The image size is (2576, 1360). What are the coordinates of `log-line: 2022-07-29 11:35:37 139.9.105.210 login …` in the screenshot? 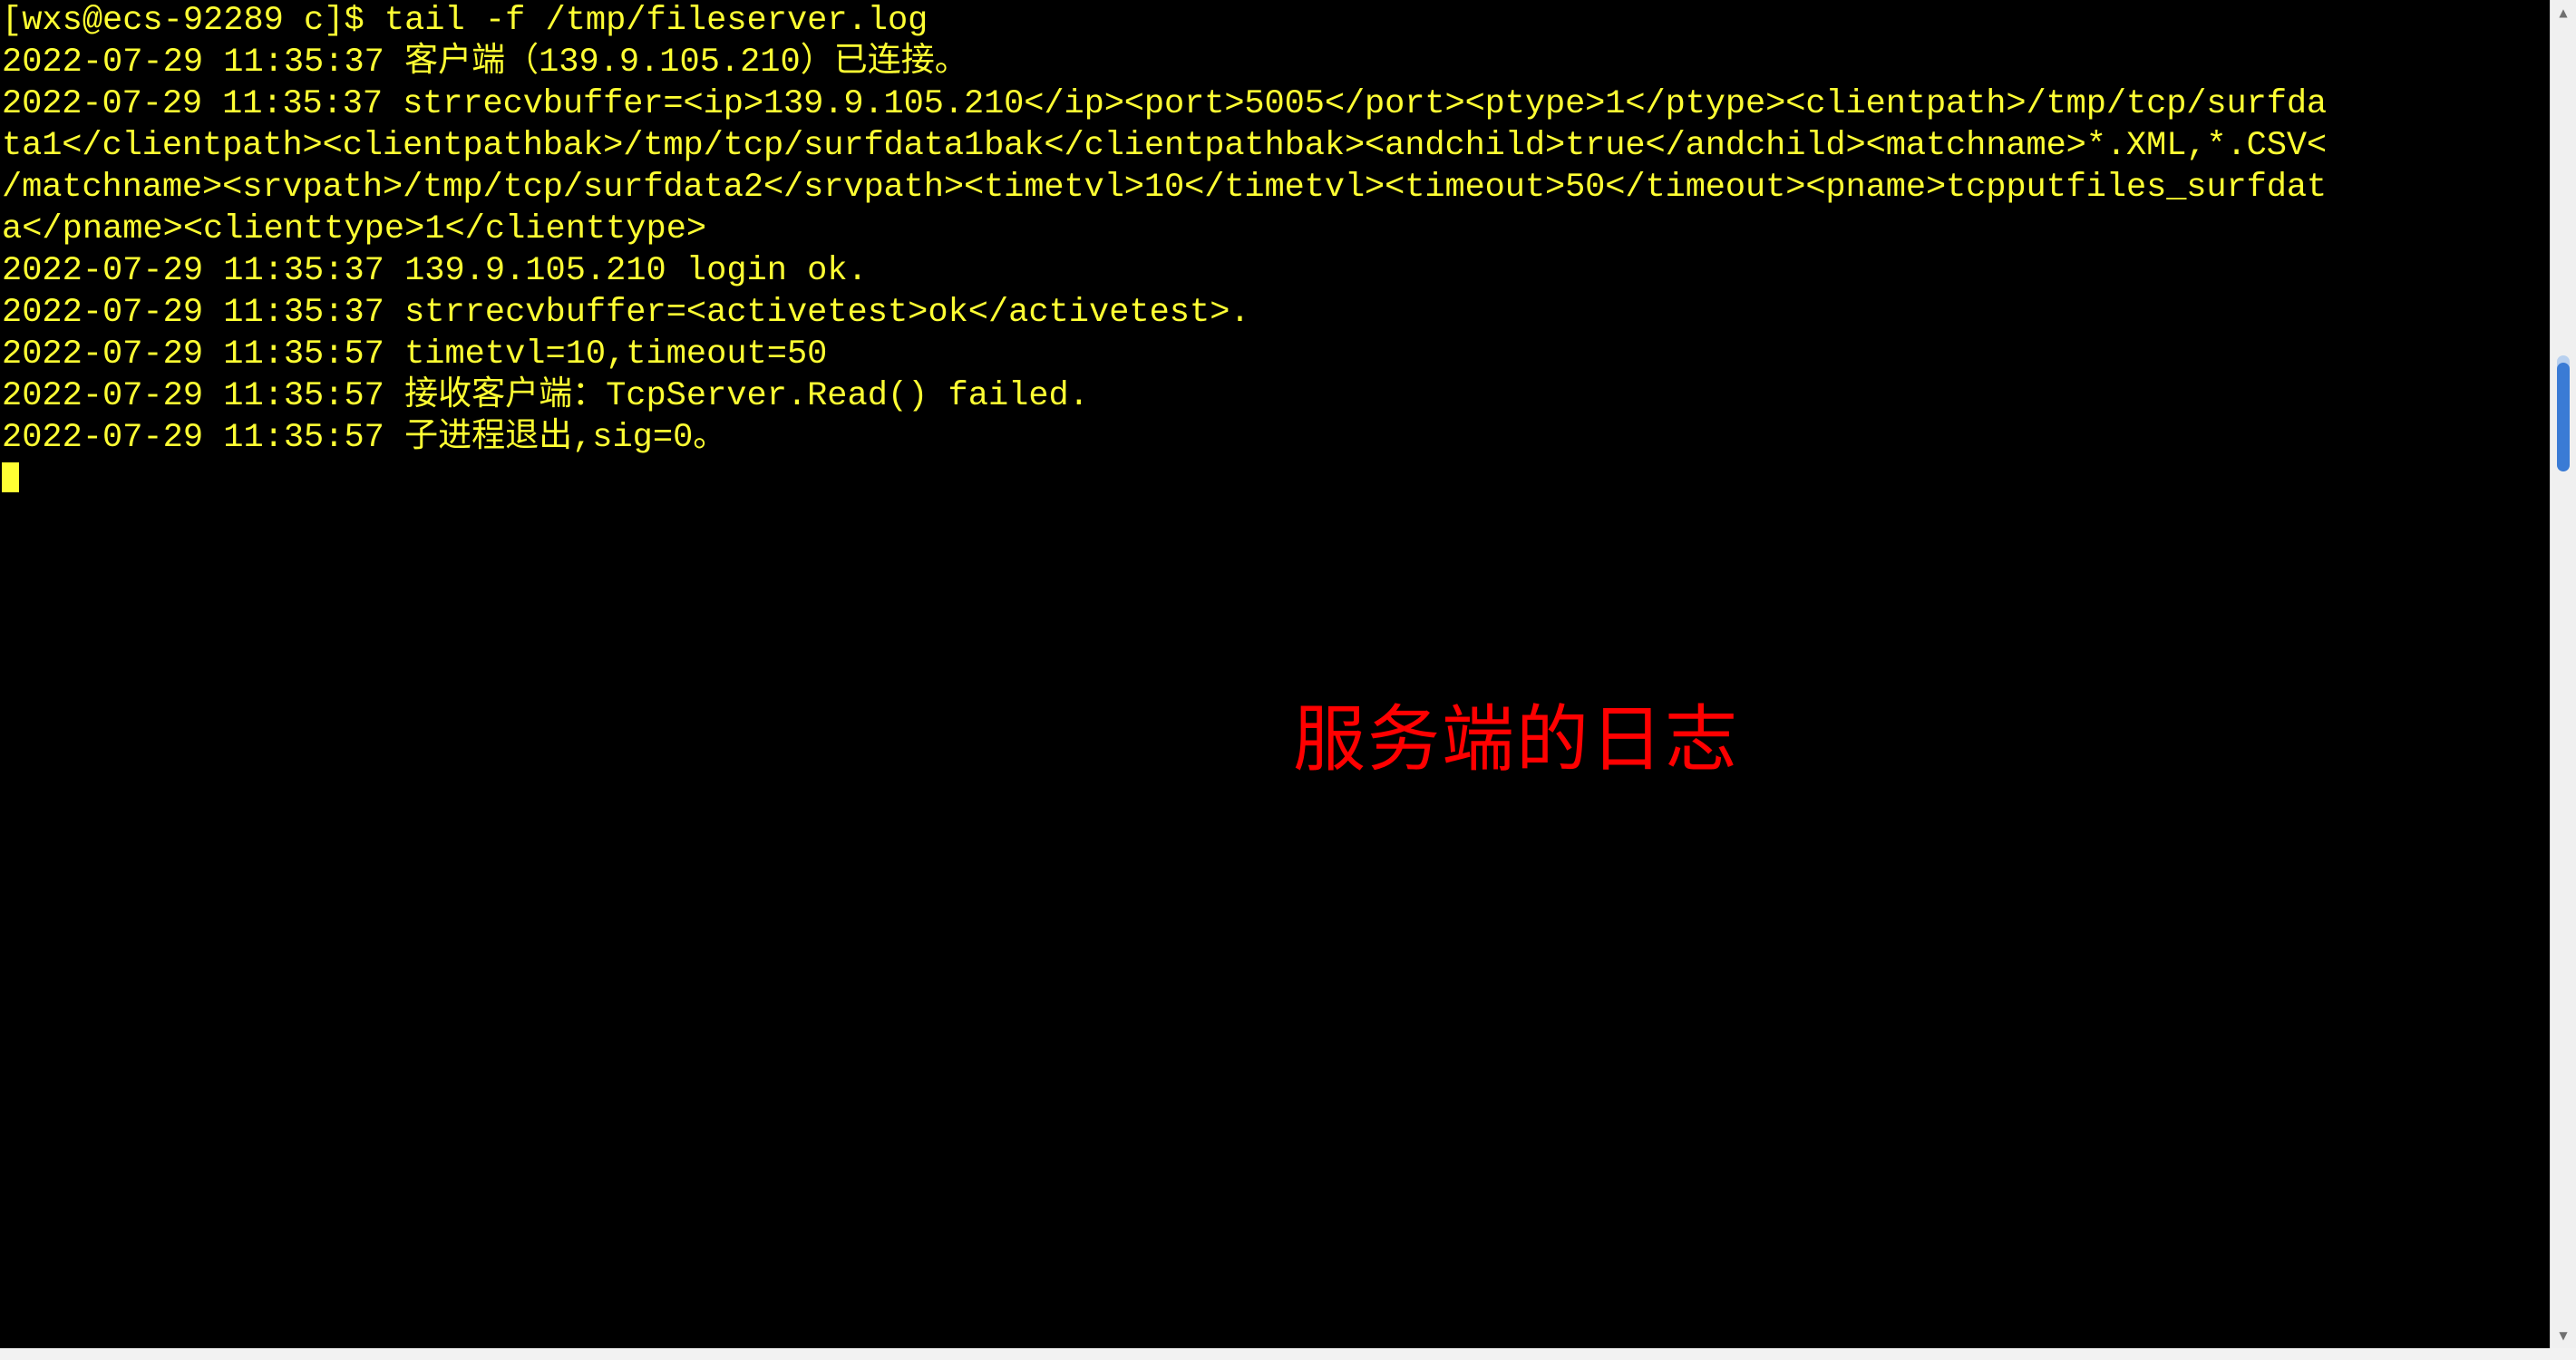 It's located at (435, 271).